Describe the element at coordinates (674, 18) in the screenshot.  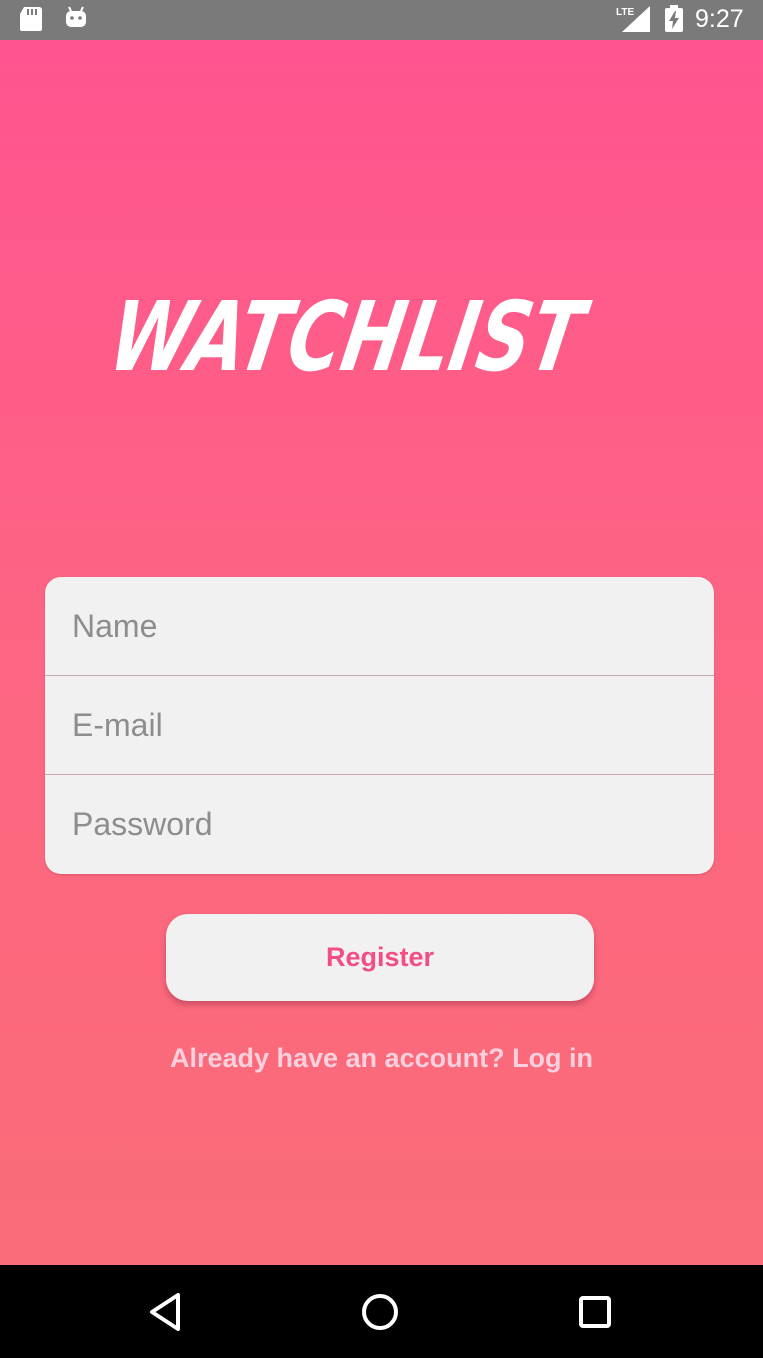
I see `battery-charging-icon` at that location.